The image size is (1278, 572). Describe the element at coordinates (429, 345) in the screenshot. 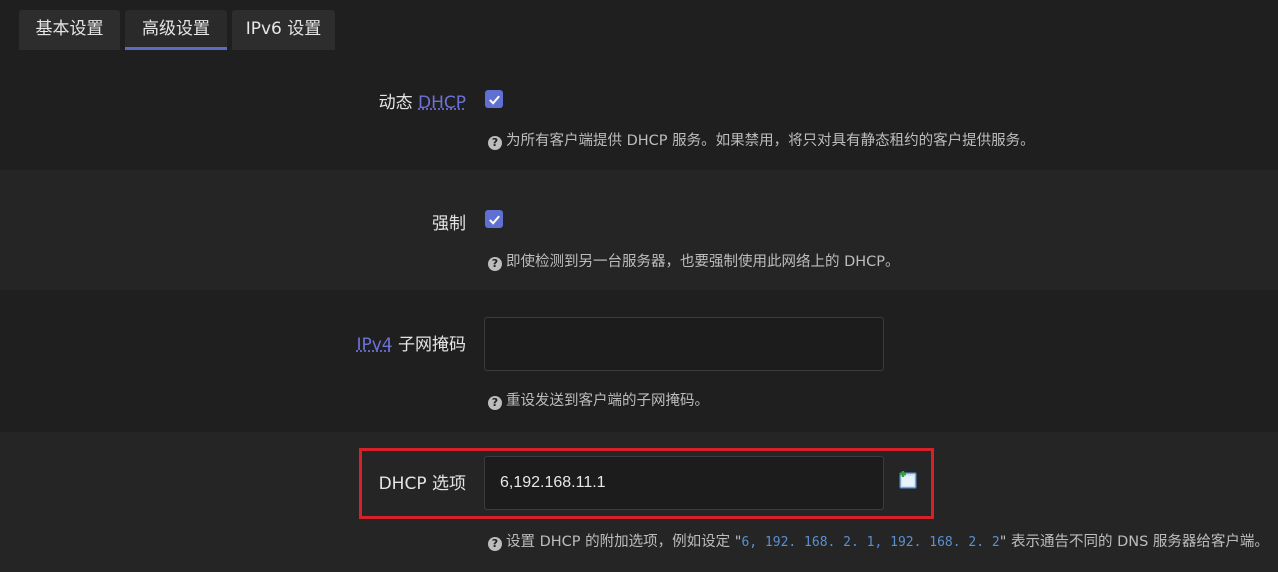

I see `ipv4-netmask-label-suffix: 子网掩码` at that location.